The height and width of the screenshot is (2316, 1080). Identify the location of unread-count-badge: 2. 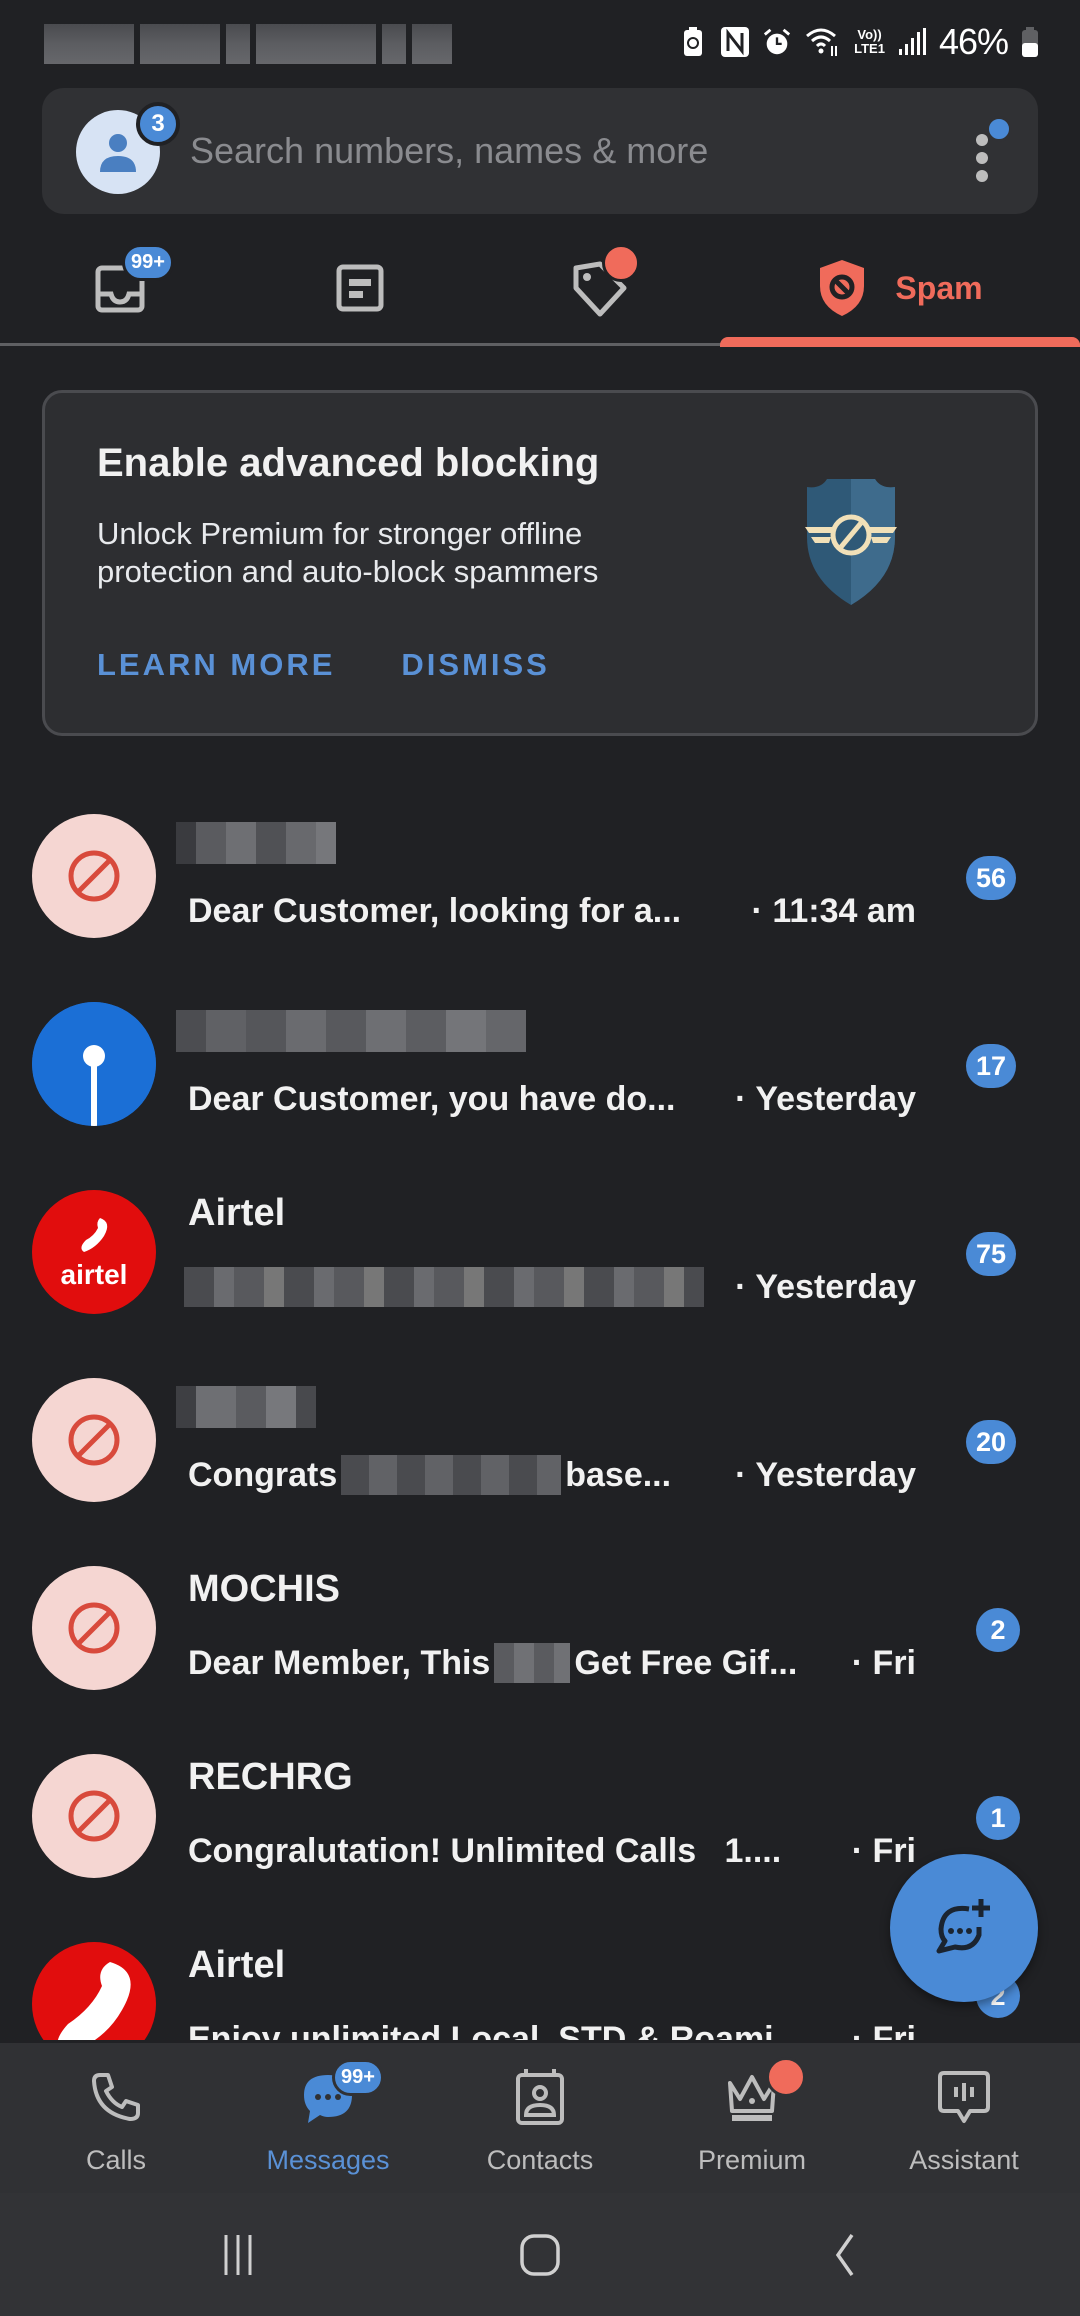
(998, 1630).